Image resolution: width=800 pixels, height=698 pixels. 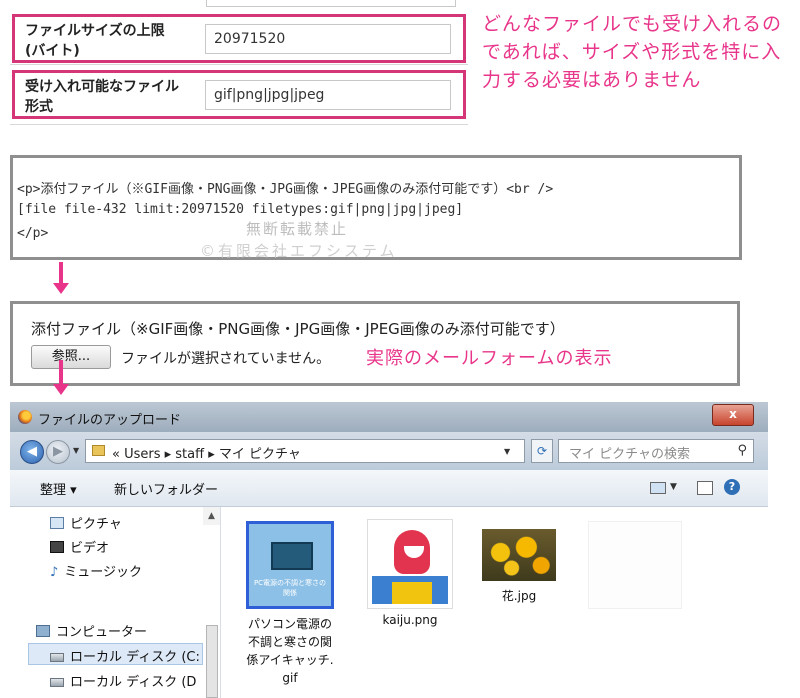 What do you see at coordinates (110, 420) in the screenshot?
I see `dialog-title: ファイルのアップロード` at bounding box center [110, 420].